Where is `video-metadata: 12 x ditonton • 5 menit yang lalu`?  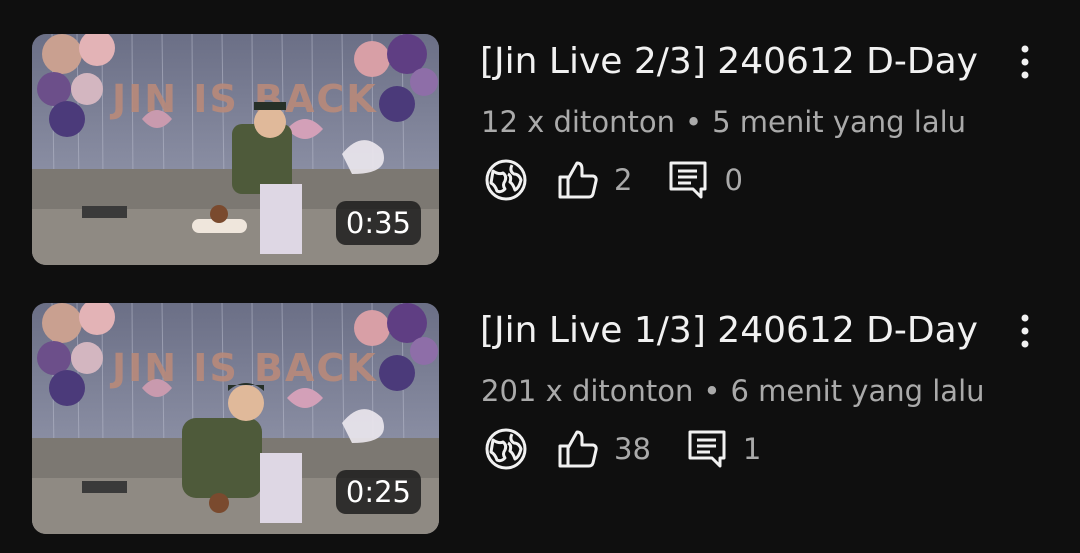 video-metadata: 12 x ditonton • 5 menit yang lalu is located at coordinates (723, 122).